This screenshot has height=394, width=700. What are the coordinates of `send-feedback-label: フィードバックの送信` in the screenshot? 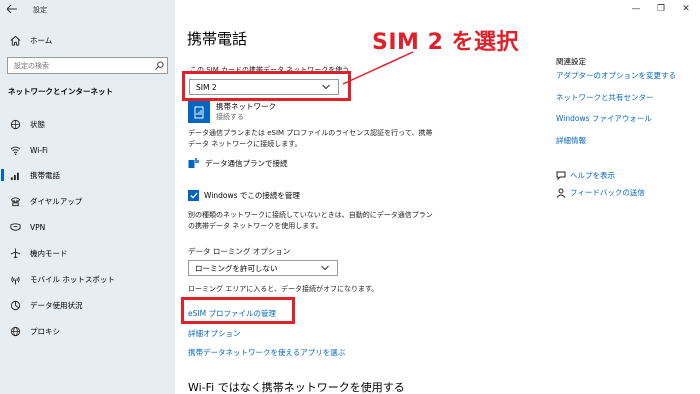 It's located at (607, 192).